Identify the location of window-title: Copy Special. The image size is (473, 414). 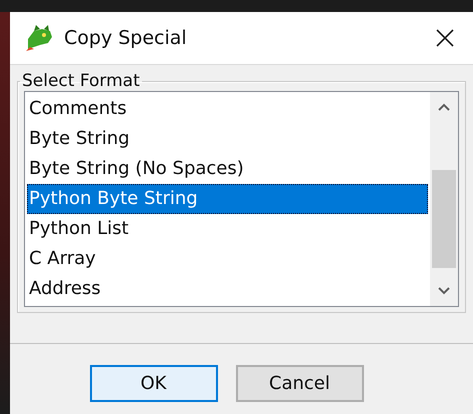
(126, 38).